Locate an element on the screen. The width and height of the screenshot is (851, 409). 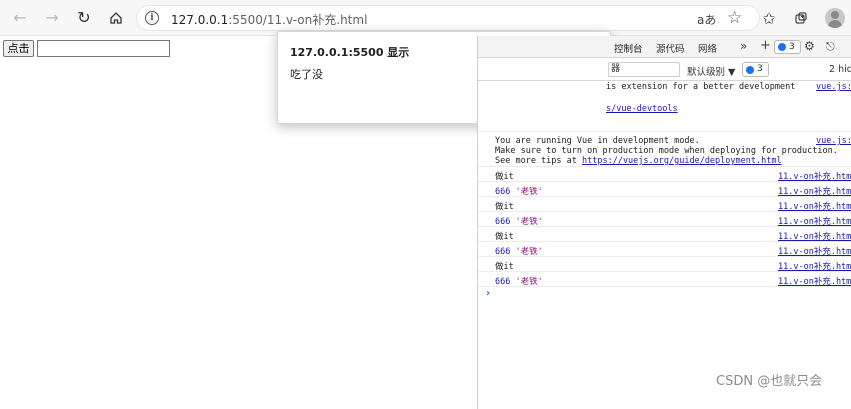
console-message: is extension for a better development is located at coordinates (701, 87).